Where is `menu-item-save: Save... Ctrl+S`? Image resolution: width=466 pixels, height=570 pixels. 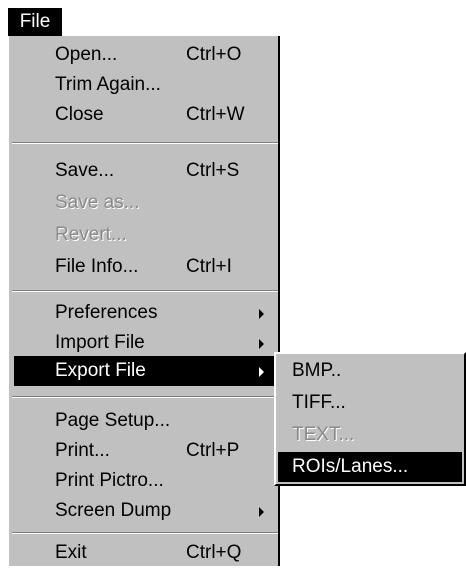
menu-item-save: Save... Ctrl+S is located at coordinates (145, 171).